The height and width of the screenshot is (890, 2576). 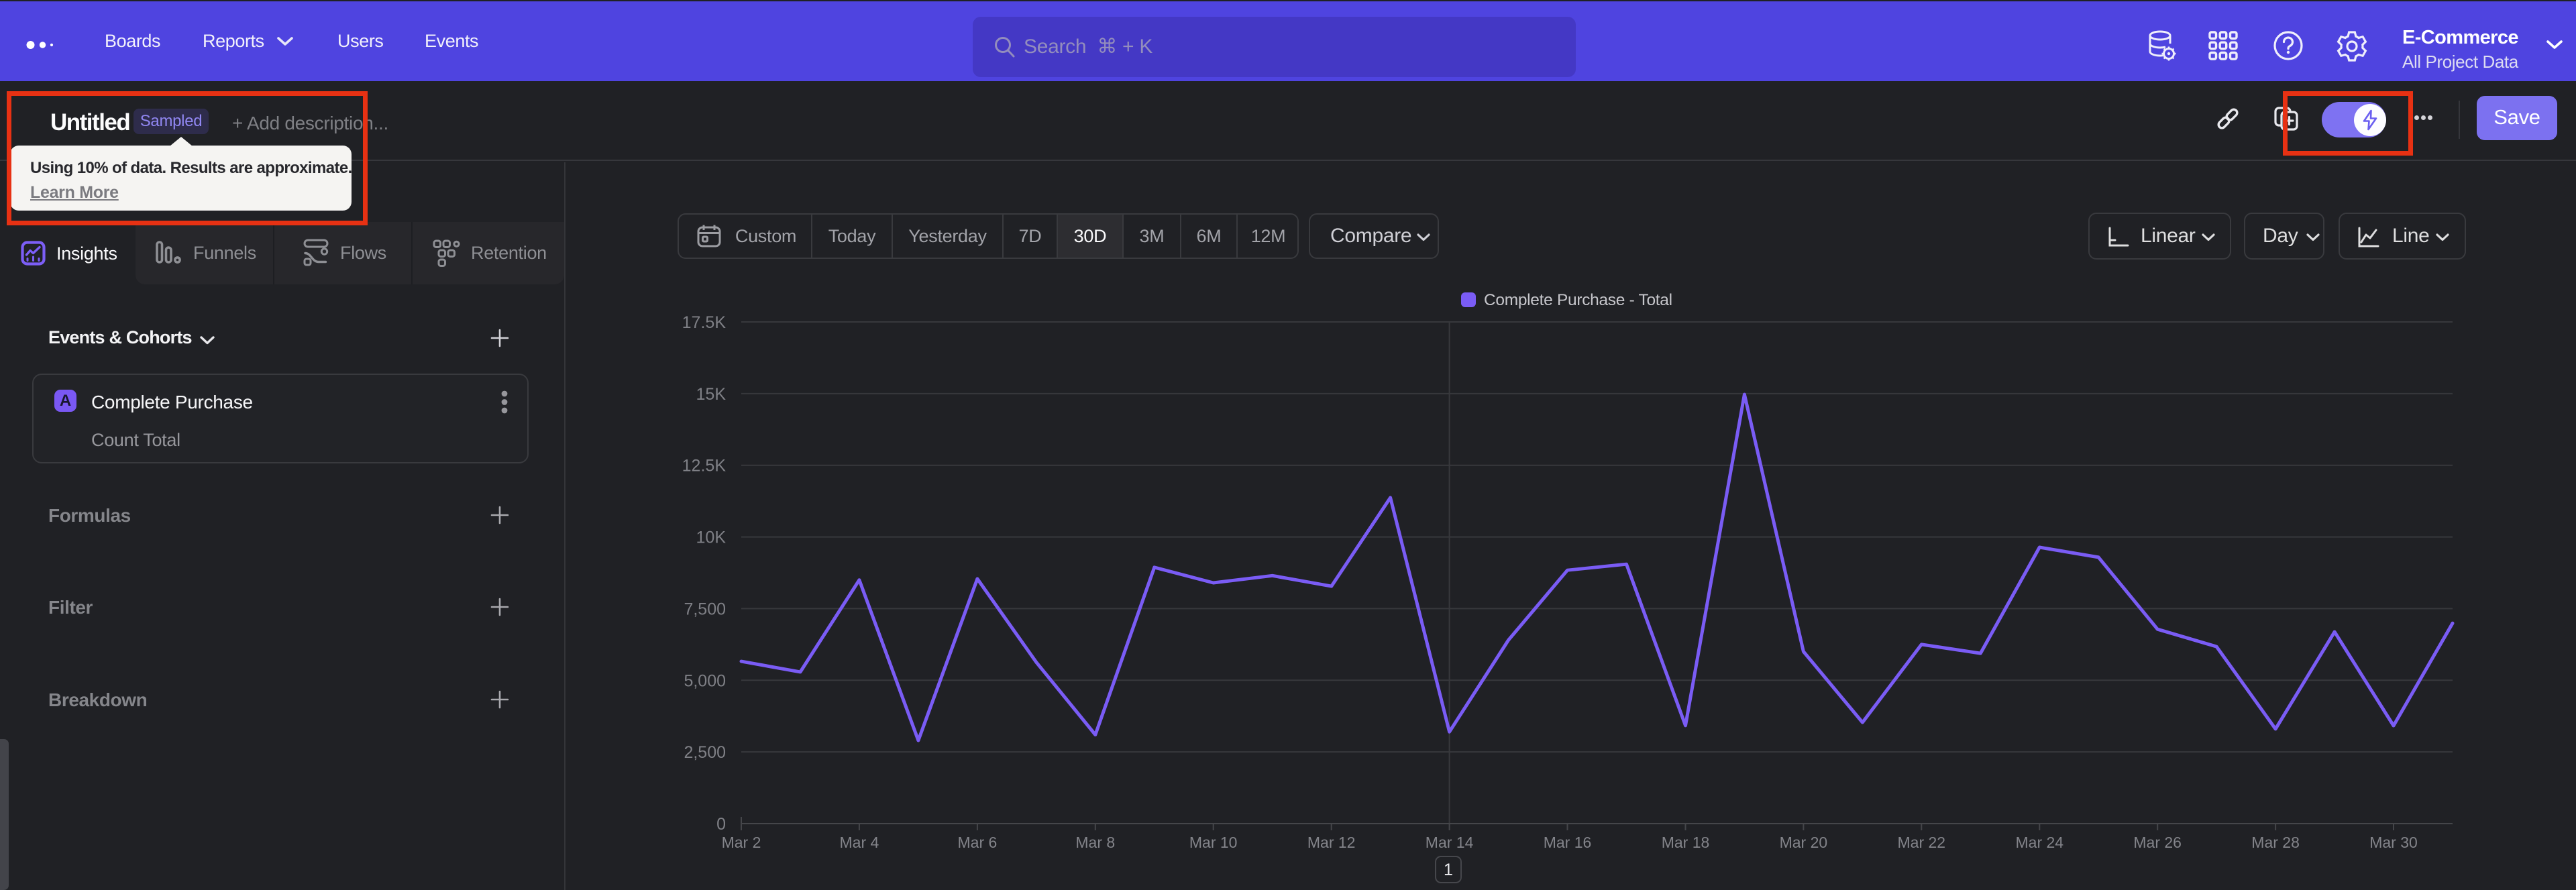 I want to click on svg-text: Mar 6, so click(x=978, y=842).